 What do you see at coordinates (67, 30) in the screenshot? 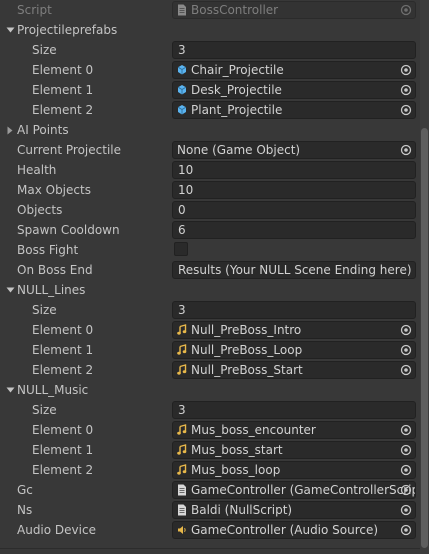
I see `projectile-prefabs-label: Projectileprefabs` at bounding box center [67, 30].